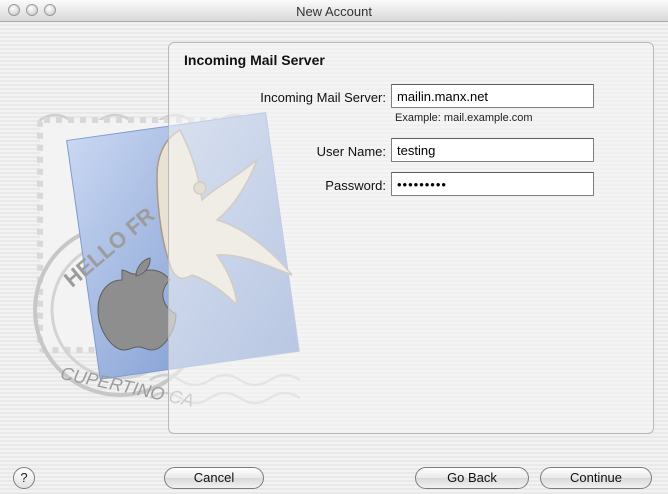 This screenshot has height=494, width=668. Describe the element at coordinates (492, 184) in the screenshot. I see `password-input` at that location.